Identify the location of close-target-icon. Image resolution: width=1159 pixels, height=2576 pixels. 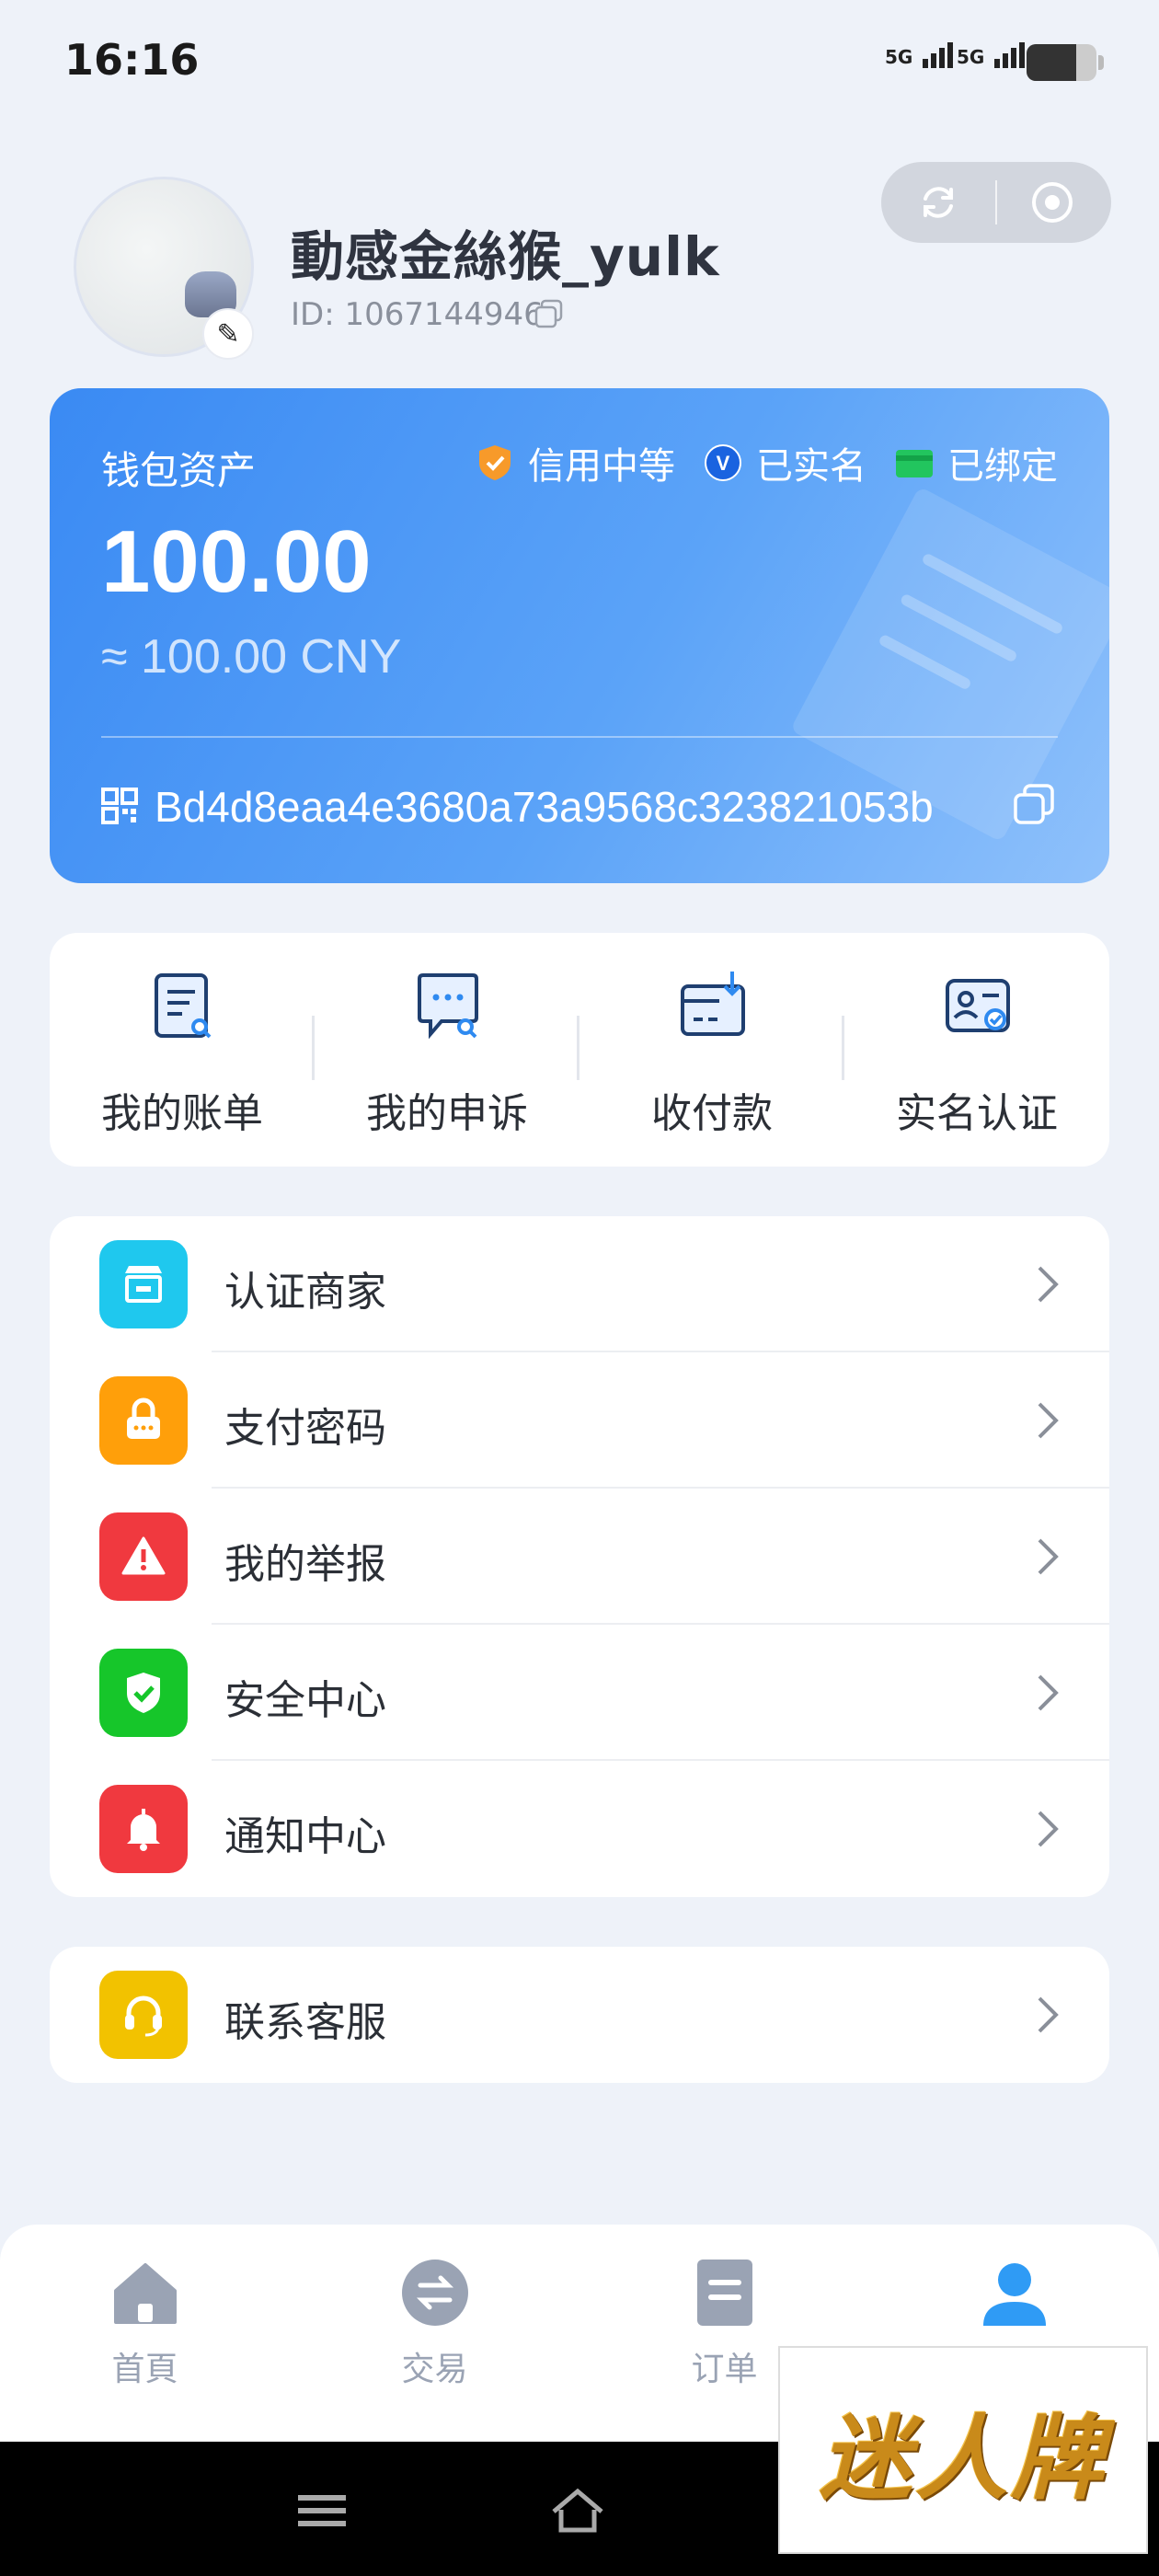
(1052, 202).